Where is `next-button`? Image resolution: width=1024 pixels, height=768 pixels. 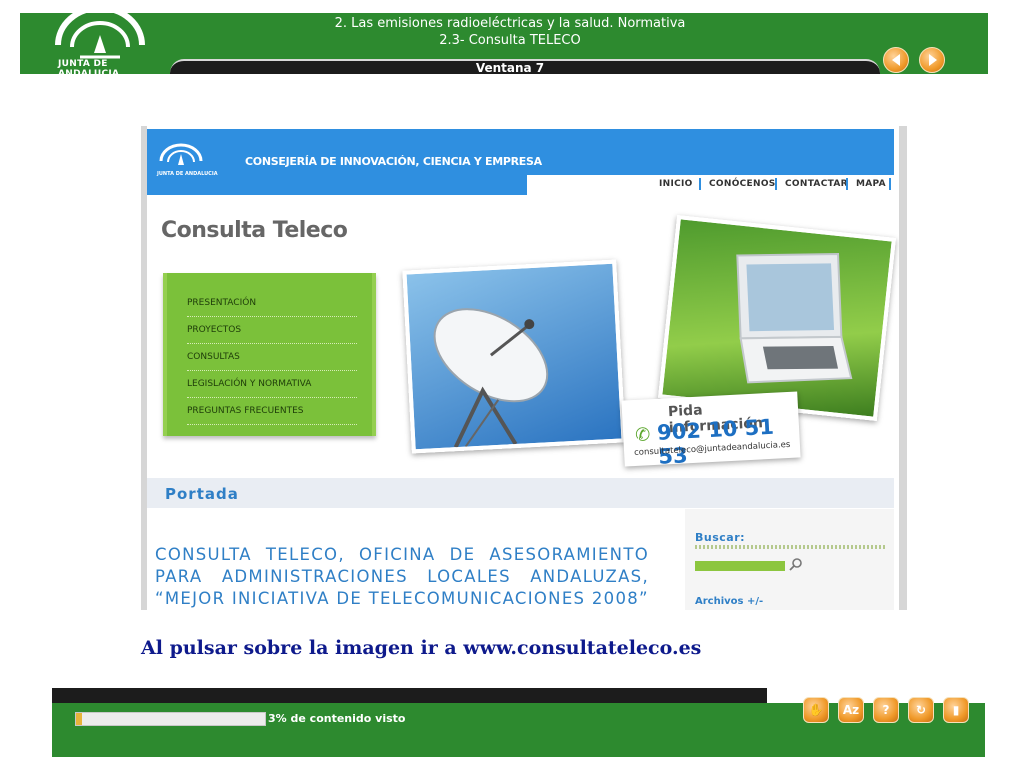
next-button is located at coordinates (932, 60).